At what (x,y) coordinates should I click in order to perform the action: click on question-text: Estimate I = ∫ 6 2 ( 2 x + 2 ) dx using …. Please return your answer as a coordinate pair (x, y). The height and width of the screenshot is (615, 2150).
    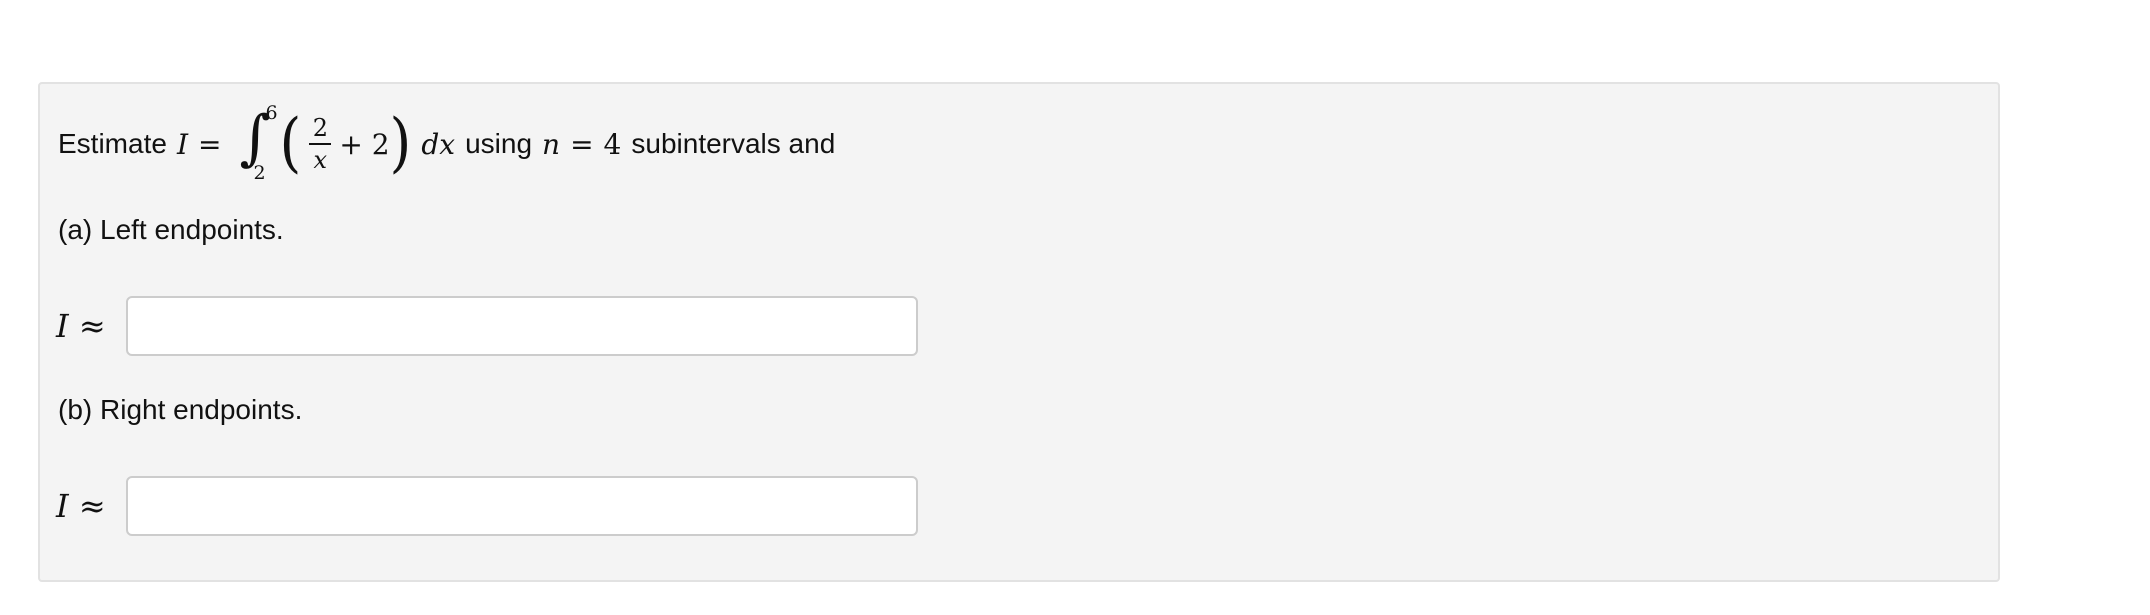
    Looking at the image, I should click on (446, 144).